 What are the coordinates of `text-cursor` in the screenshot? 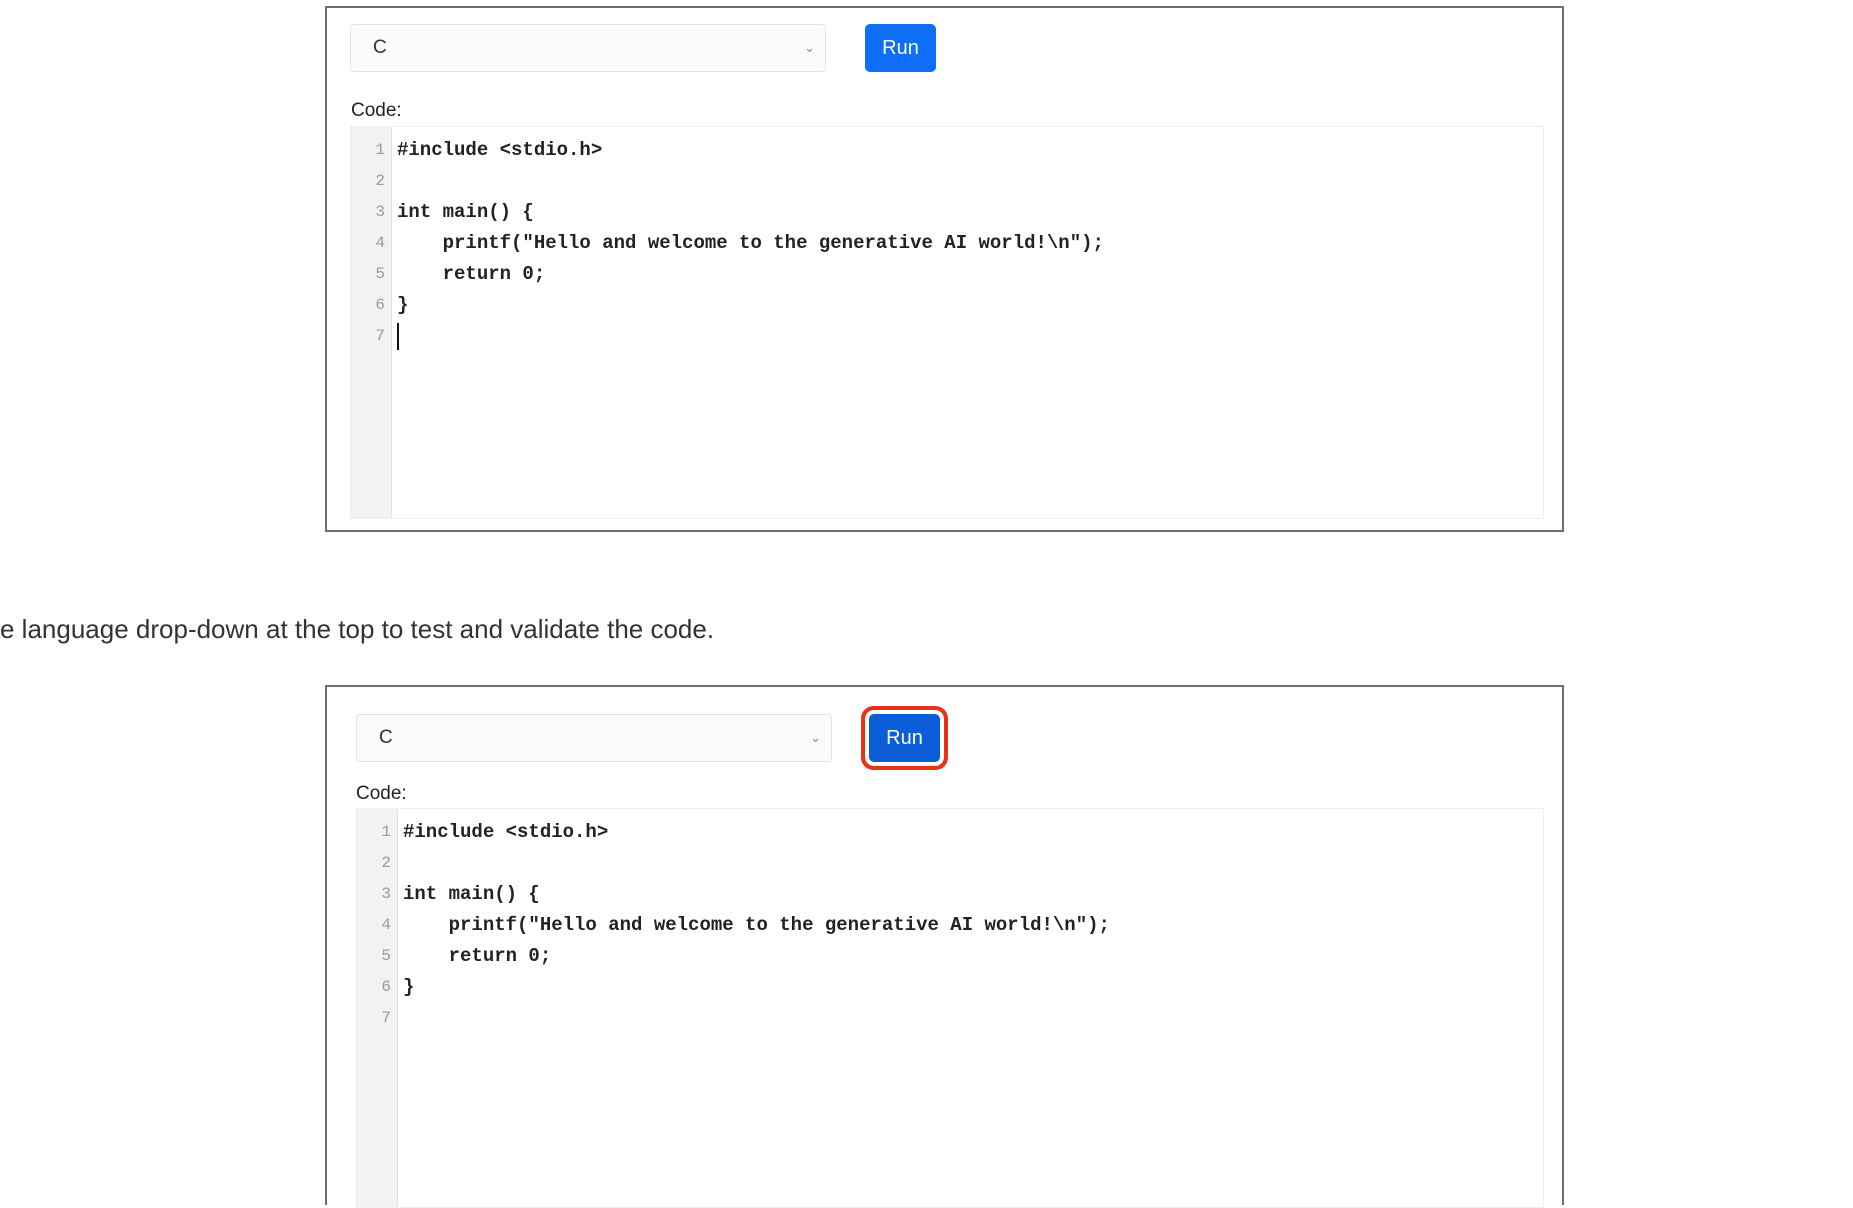 It's located at (398, 336).